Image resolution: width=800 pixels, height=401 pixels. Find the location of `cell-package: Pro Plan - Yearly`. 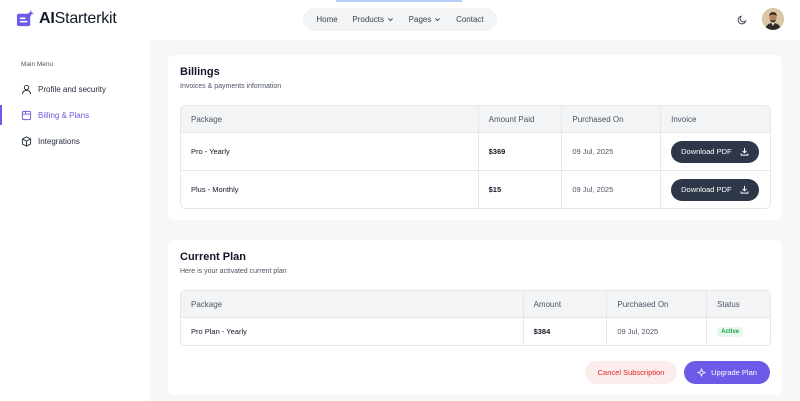

cell-package: Pro Plan - Yearly is located at coordinates (352, 331).